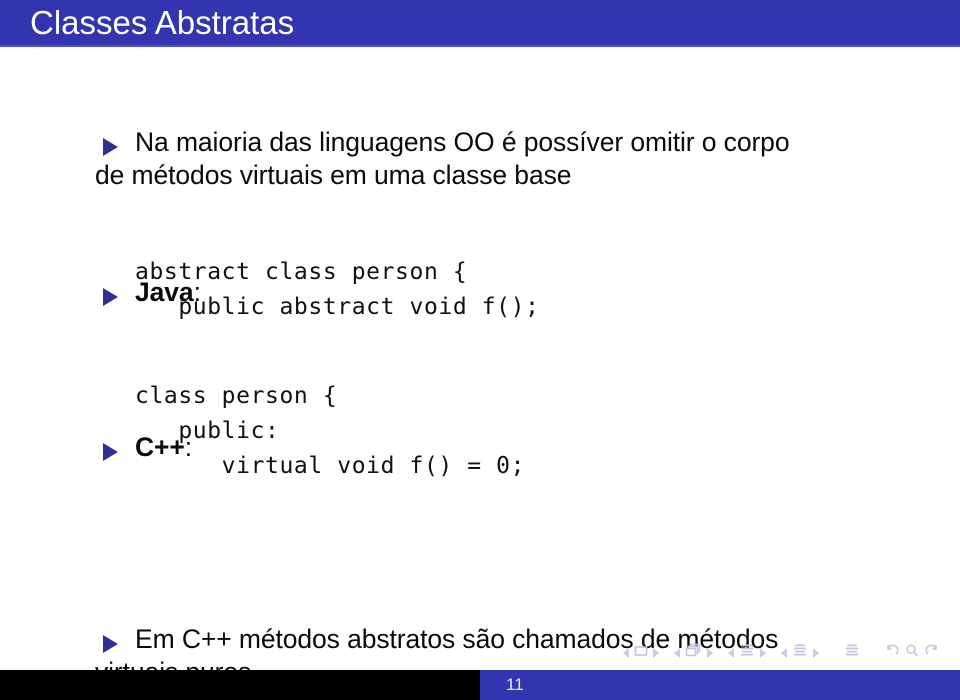  Describe the element at coordinates (731, 653) in the screenshot. I see `prev-subsection-arrow-icon` at that location.